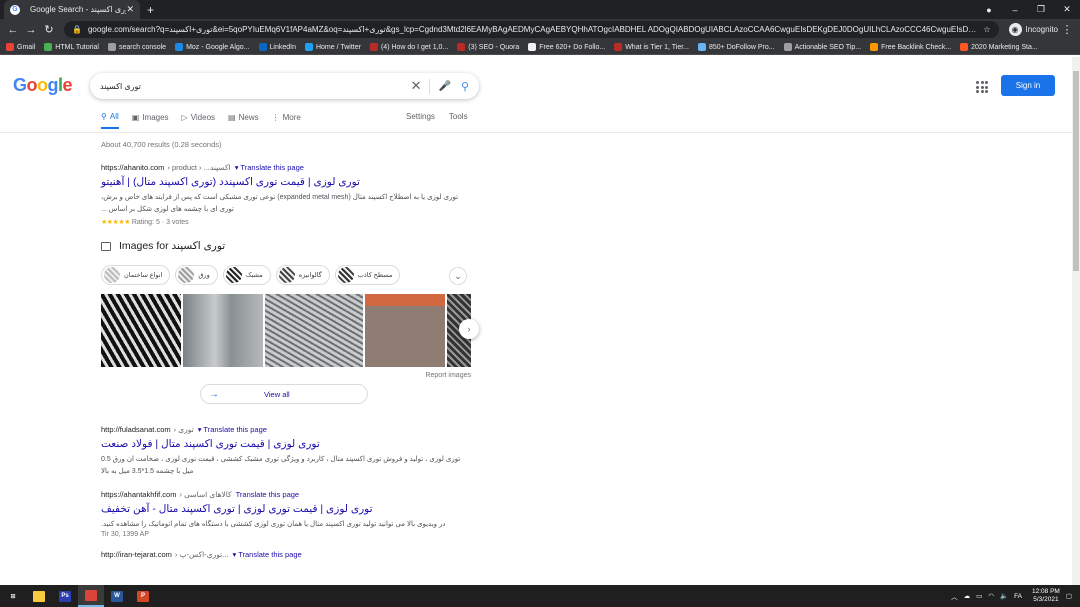  What do you see at coordinates (1076, 171) in the screenshot?
I see `scrollbar-thumb` at bounding box center [1076, 171].